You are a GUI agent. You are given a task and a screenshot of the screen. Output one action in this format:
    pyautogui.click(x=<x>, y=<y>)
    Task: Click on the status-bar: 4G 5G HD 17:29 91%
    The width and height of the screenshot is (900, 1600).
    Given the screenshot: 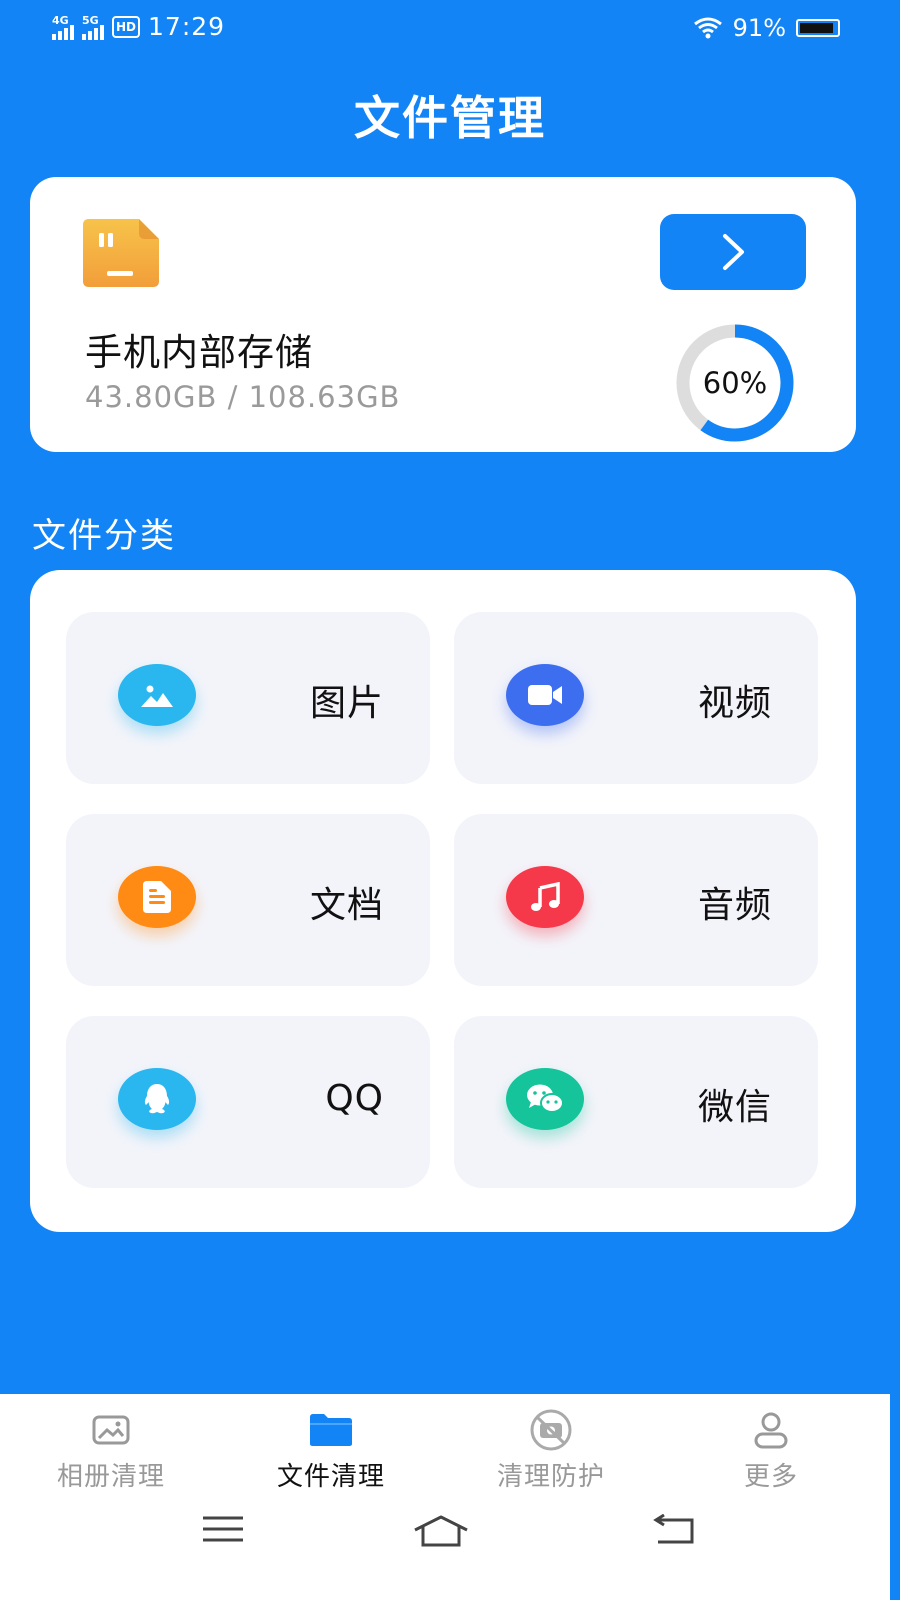 What is the action you would take?
    pyautogui.click(x=450, y=28)
    